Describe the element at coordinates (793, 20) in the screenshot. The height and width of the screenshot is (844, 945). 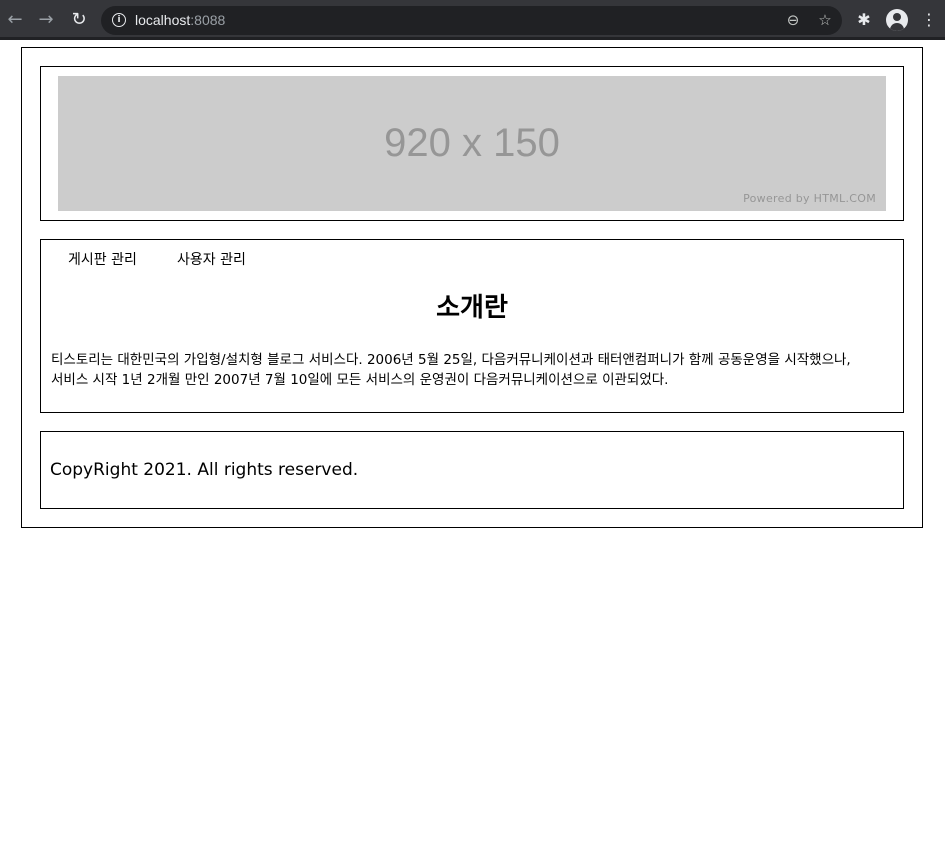
I see `zoom-icon: ⊖` at that location.